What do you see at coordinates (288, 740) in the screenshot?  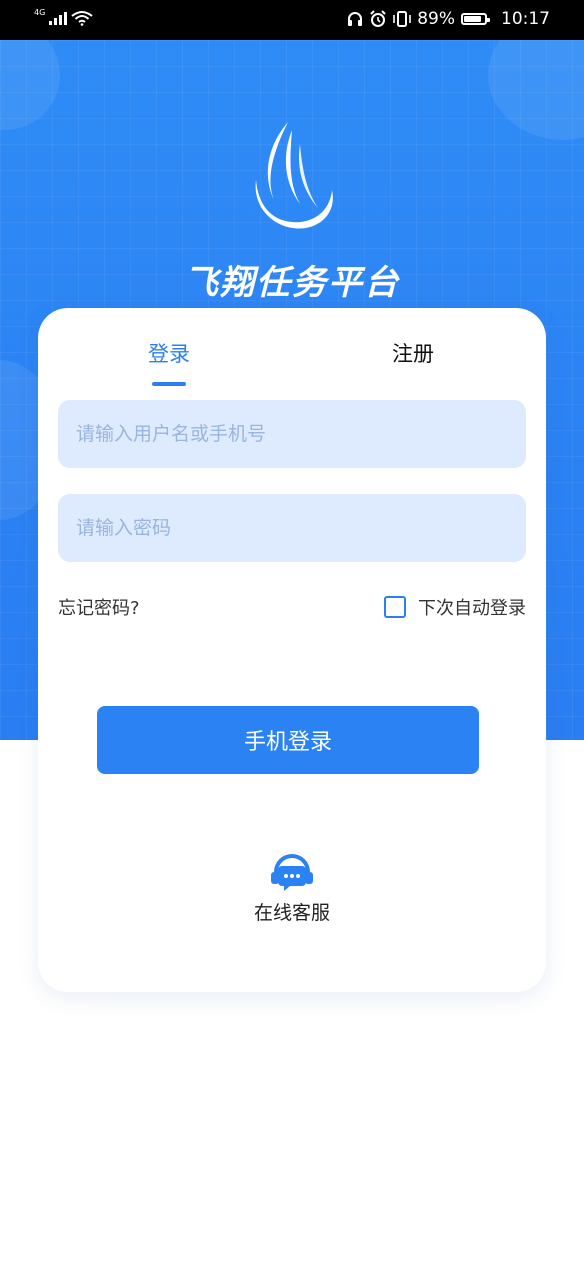 I see `phone-login-button: 手机登录` at bounding box center [288, 740].